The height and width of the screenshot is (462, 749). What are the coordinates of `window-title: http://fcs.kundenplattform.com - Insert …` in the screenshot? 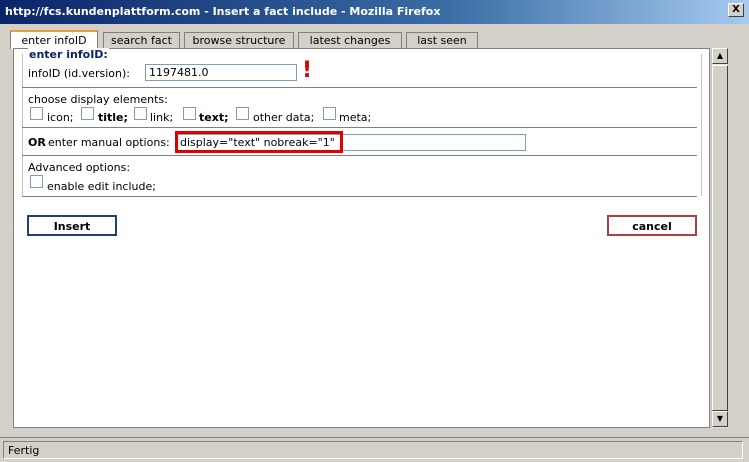 It's located at (223, 11).